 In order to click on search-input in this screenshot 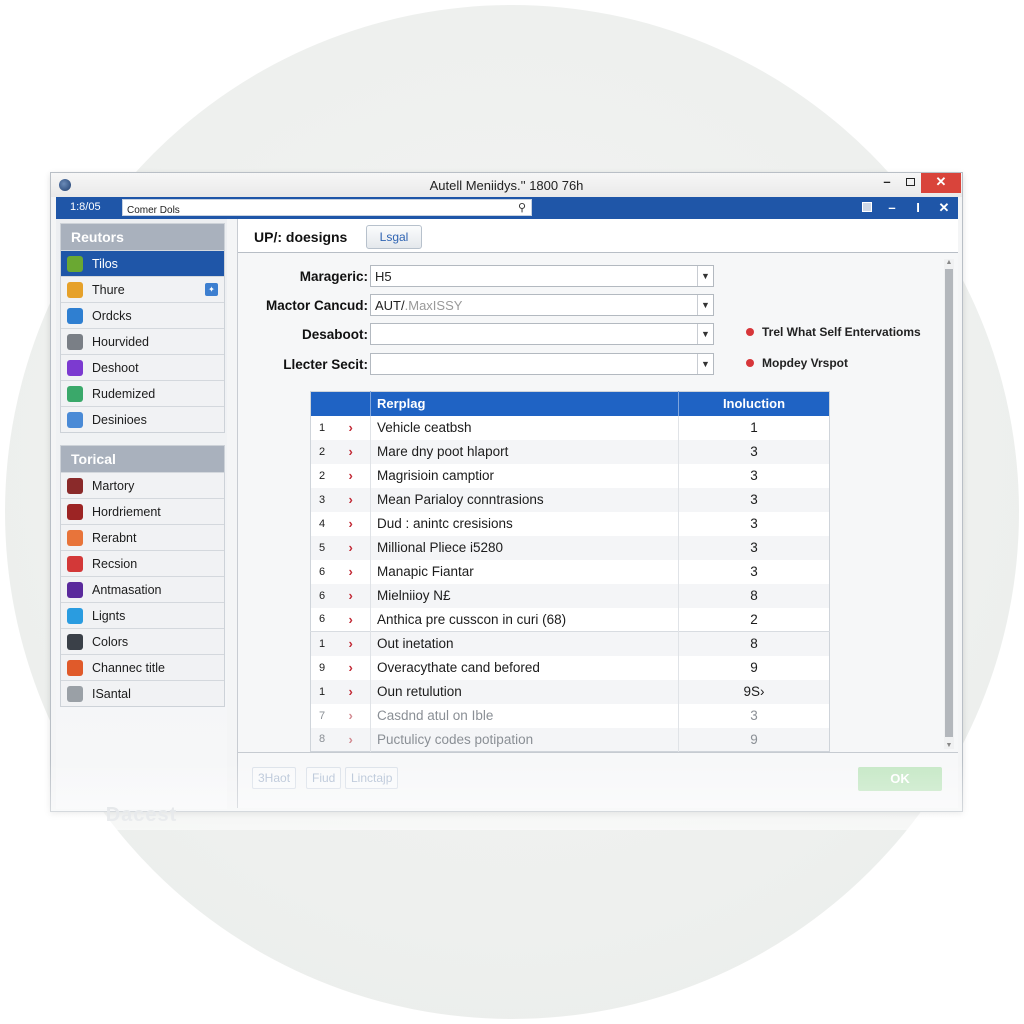, I will do `click(313, 210)`.